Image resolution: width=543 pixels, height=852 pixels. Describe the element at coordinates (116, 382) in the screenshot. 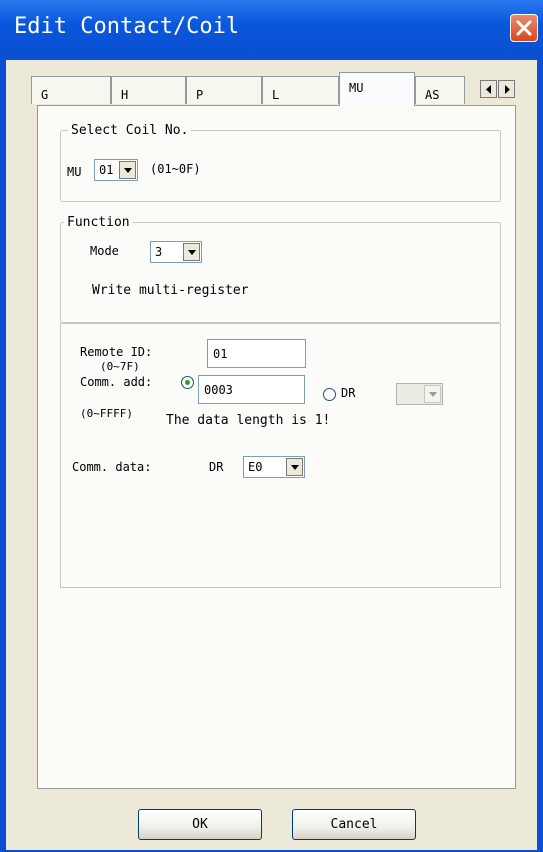

I see `comm-add-label: Comm. add:` at that location.